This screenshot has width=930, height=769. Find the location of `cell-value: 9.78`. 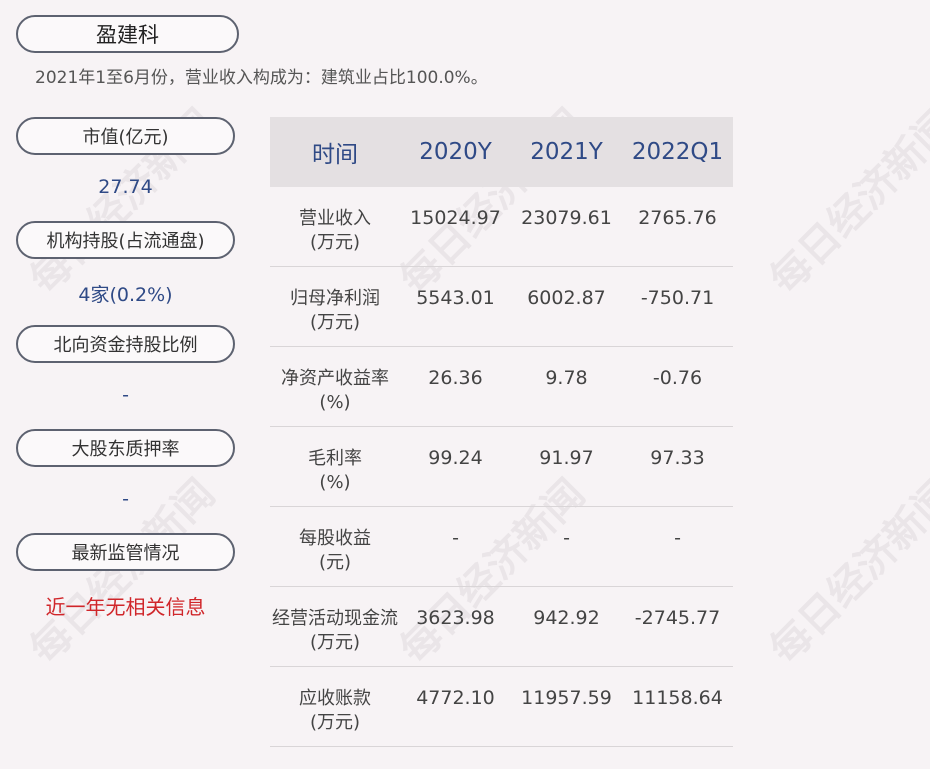

cell-value: 9.78 is located at coordinates (566, 378).